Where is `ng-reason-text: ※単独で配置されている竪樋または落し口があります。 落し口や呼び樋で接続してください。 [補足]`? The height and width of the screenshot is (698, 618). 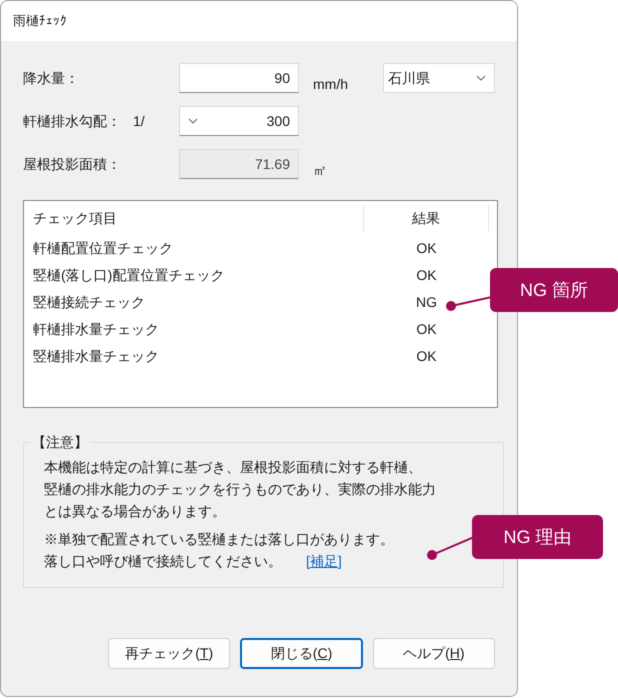 ng-reason-text: ※単独で配置されている竪樋または落し口があります。 落し口や呼び樋で接続してください。 [補足] is located at coordinates (219, 550).